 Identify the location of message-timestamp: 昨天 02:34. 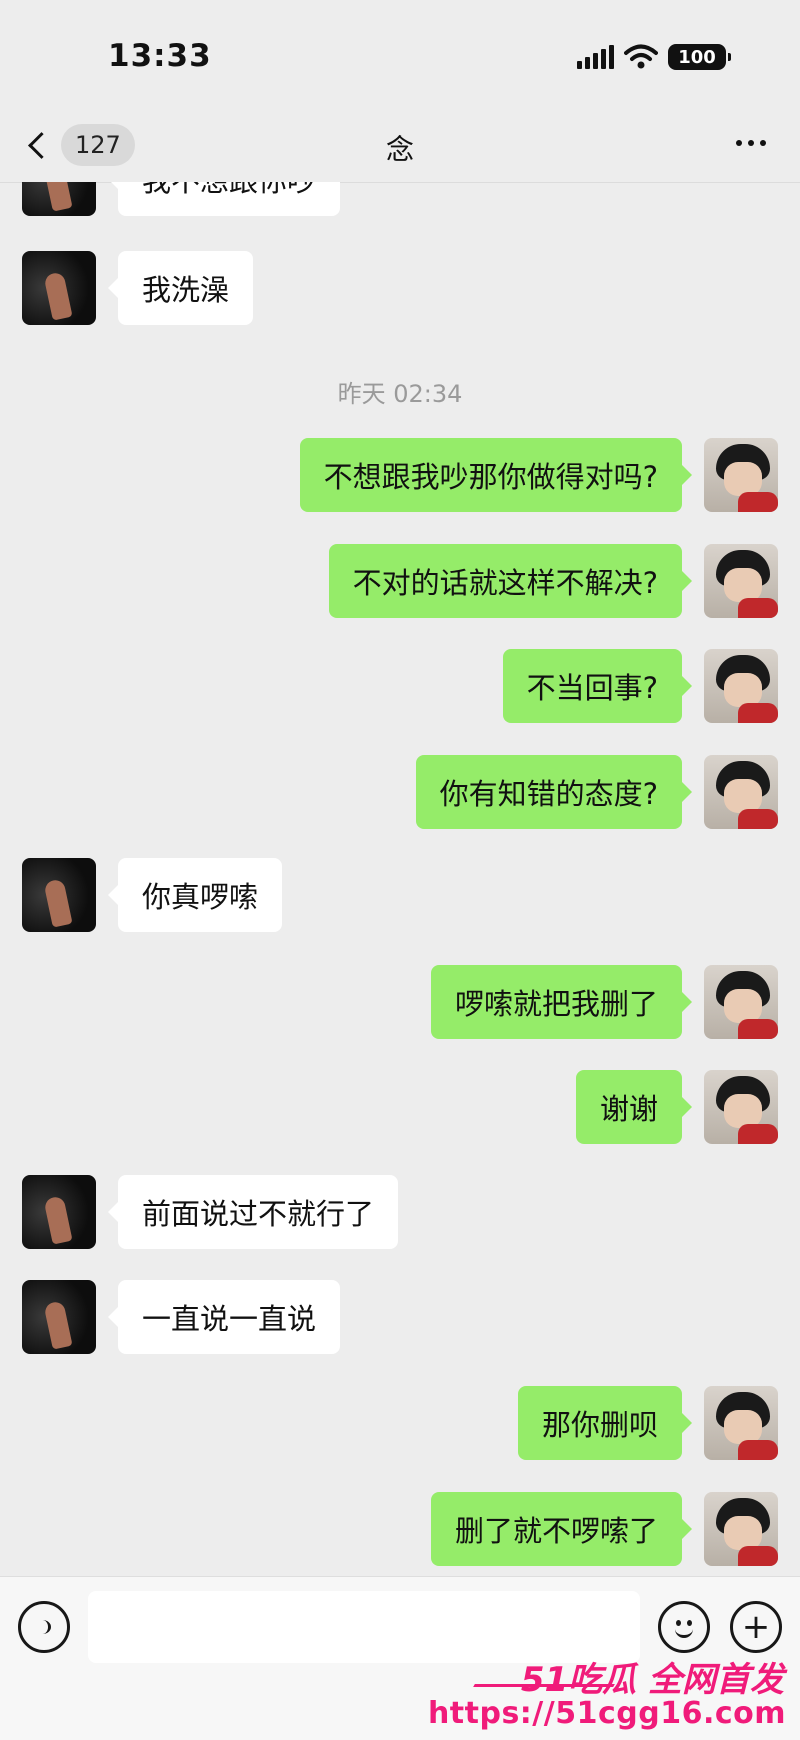
(400, 394).